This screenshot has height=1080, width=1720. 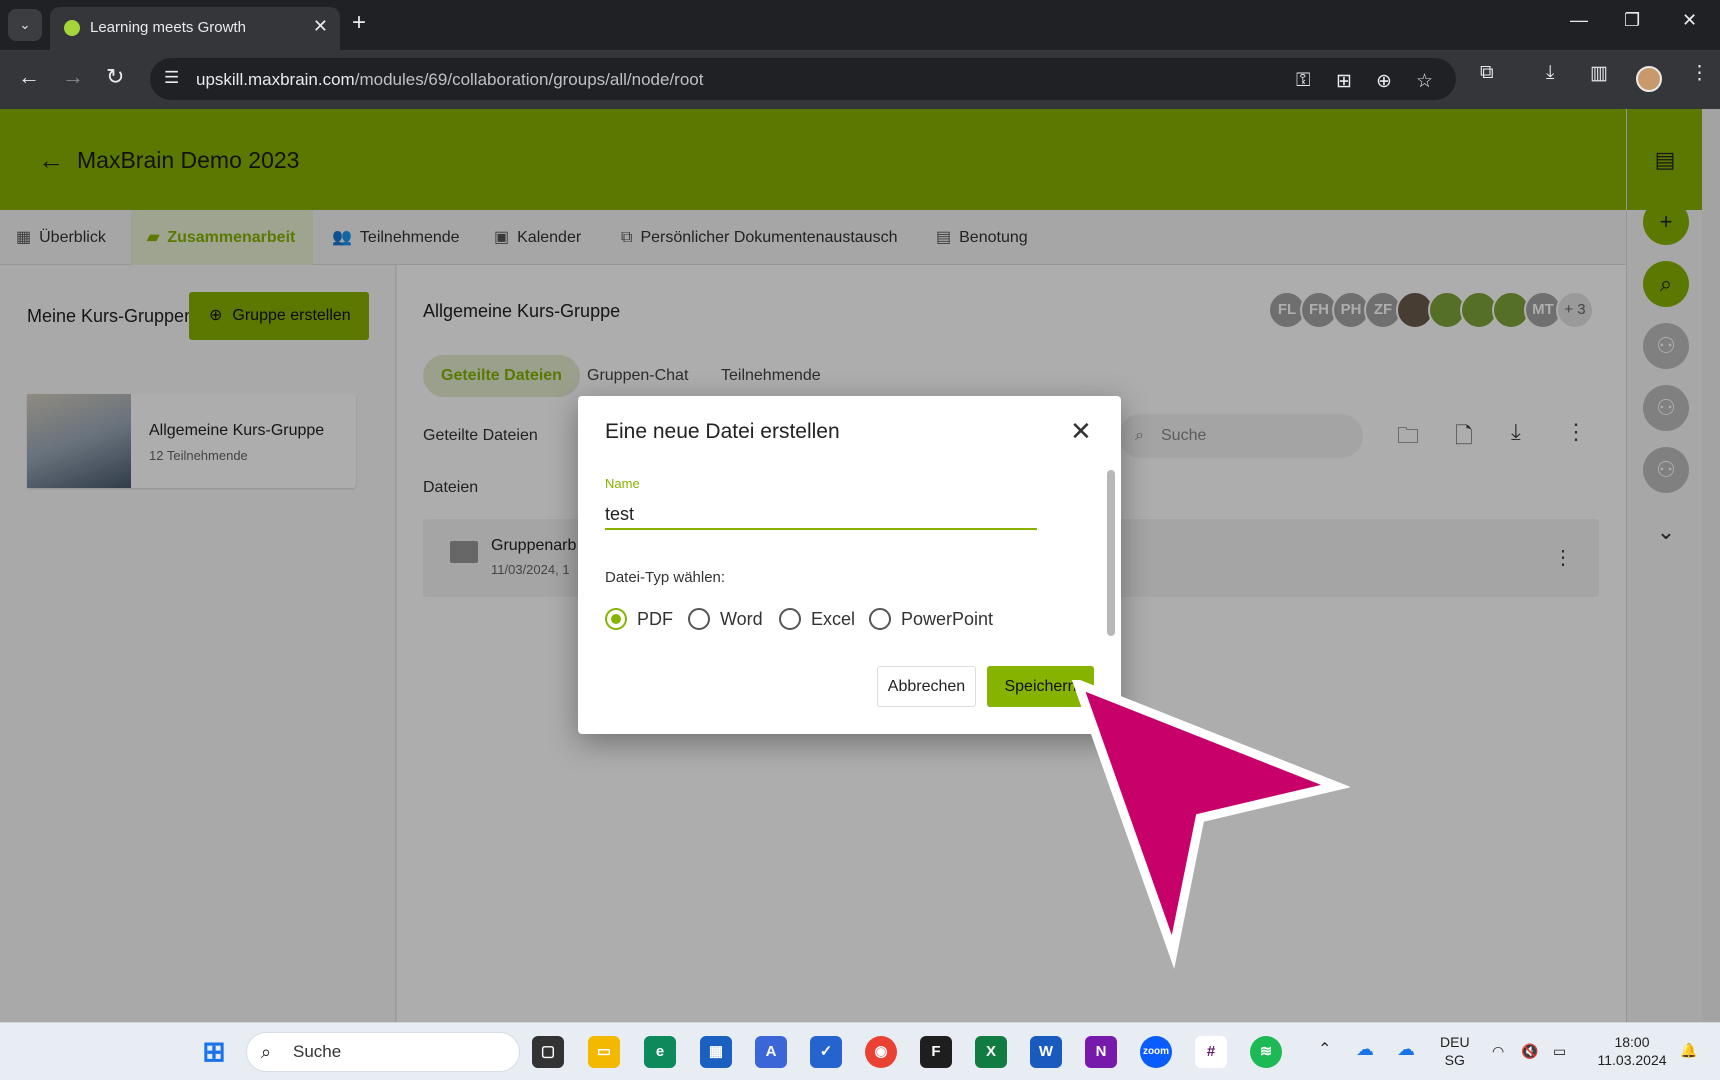 What do you see at coordinates (1688, 1050) in the screenshot?
I see `notification-bell-icon: 🔔` at bounding box center [1688, 1050].